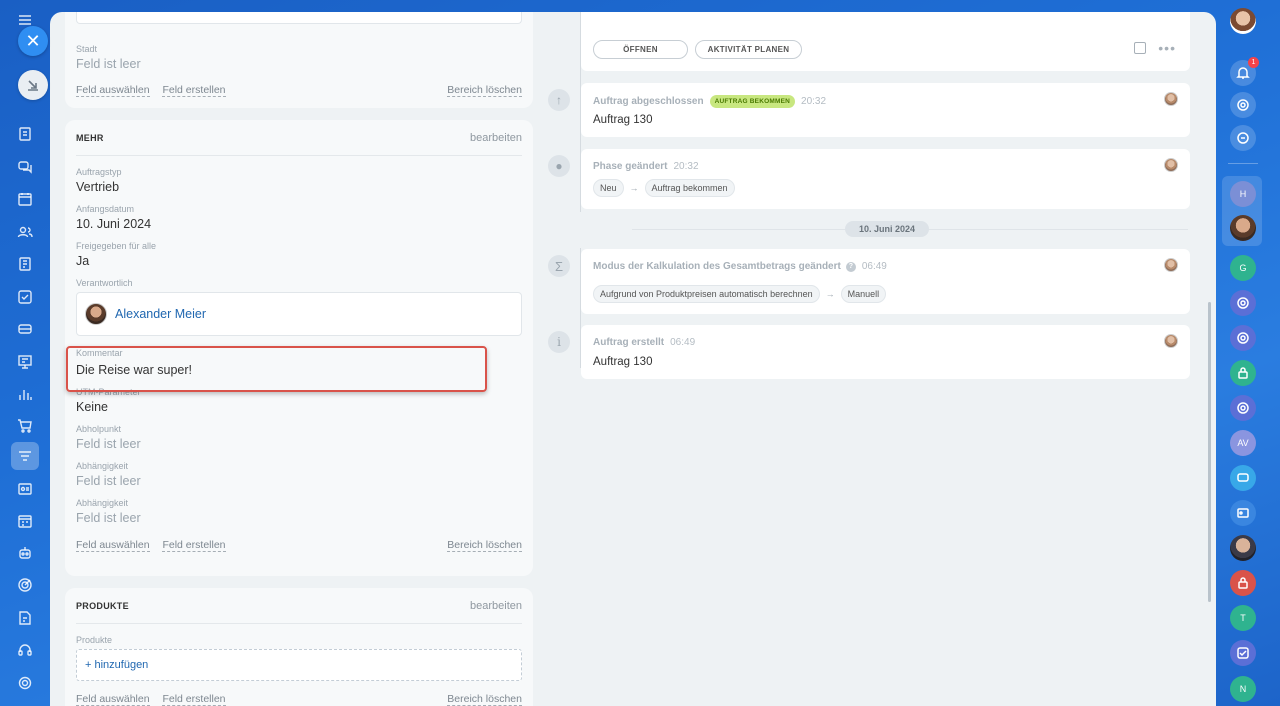 The width and height of the screenshot is (1280, 706). Describe the element at coordinates (830, 294) in the screenshot. I see `arrow-right-icon: →` at that location.